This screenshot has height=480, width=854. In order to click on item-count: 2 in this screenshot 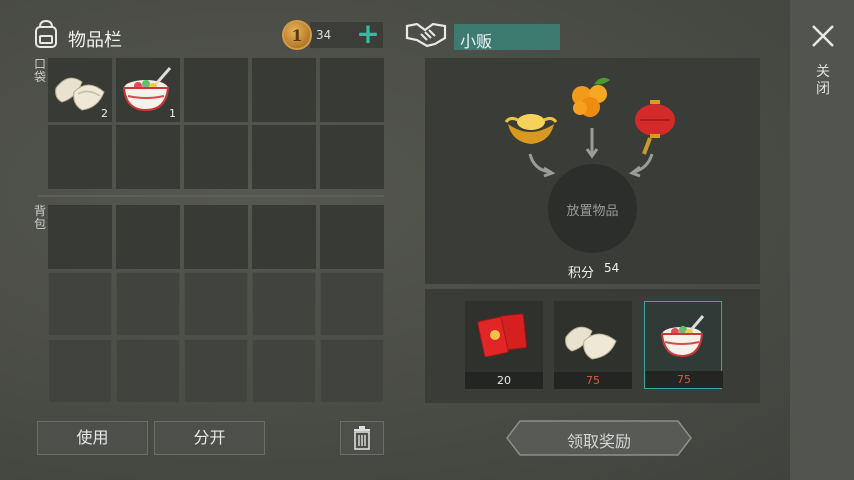, I will do `click(104, 113)`.